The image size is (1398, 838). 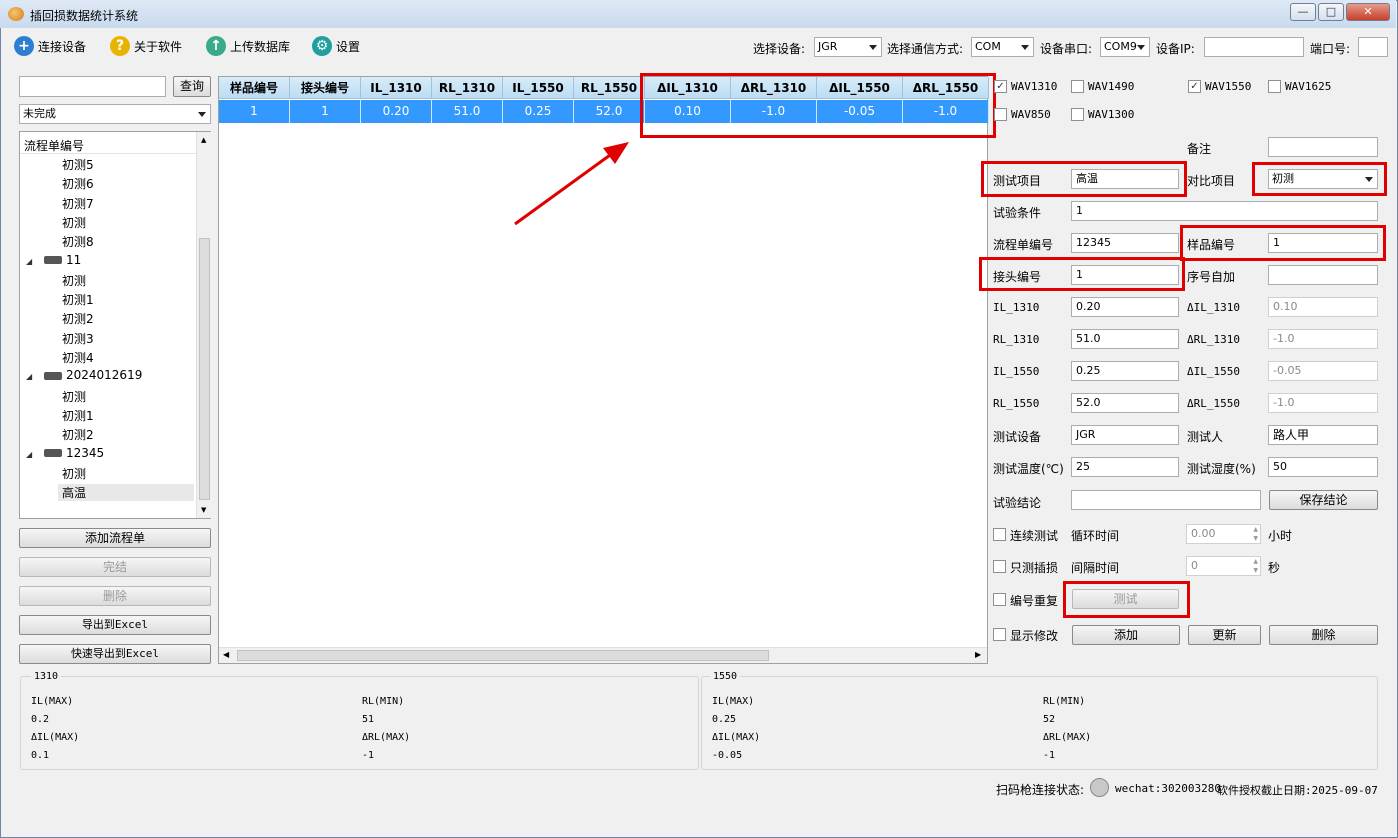 I want to click on minimize-button: —, so click(x=1303, y=12).